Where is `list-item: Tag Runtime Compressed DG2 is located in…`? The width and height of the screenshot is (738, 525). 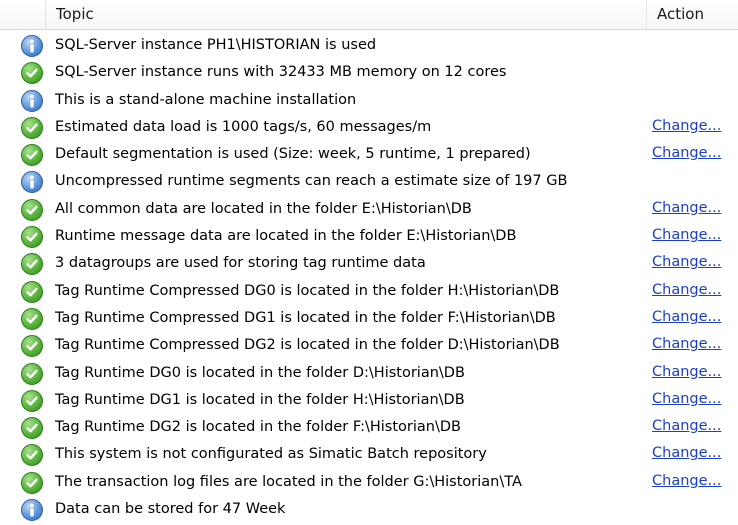 list-item: Tag Runtime Compressed DG2 is located in… is located at coordinates (369, 345).